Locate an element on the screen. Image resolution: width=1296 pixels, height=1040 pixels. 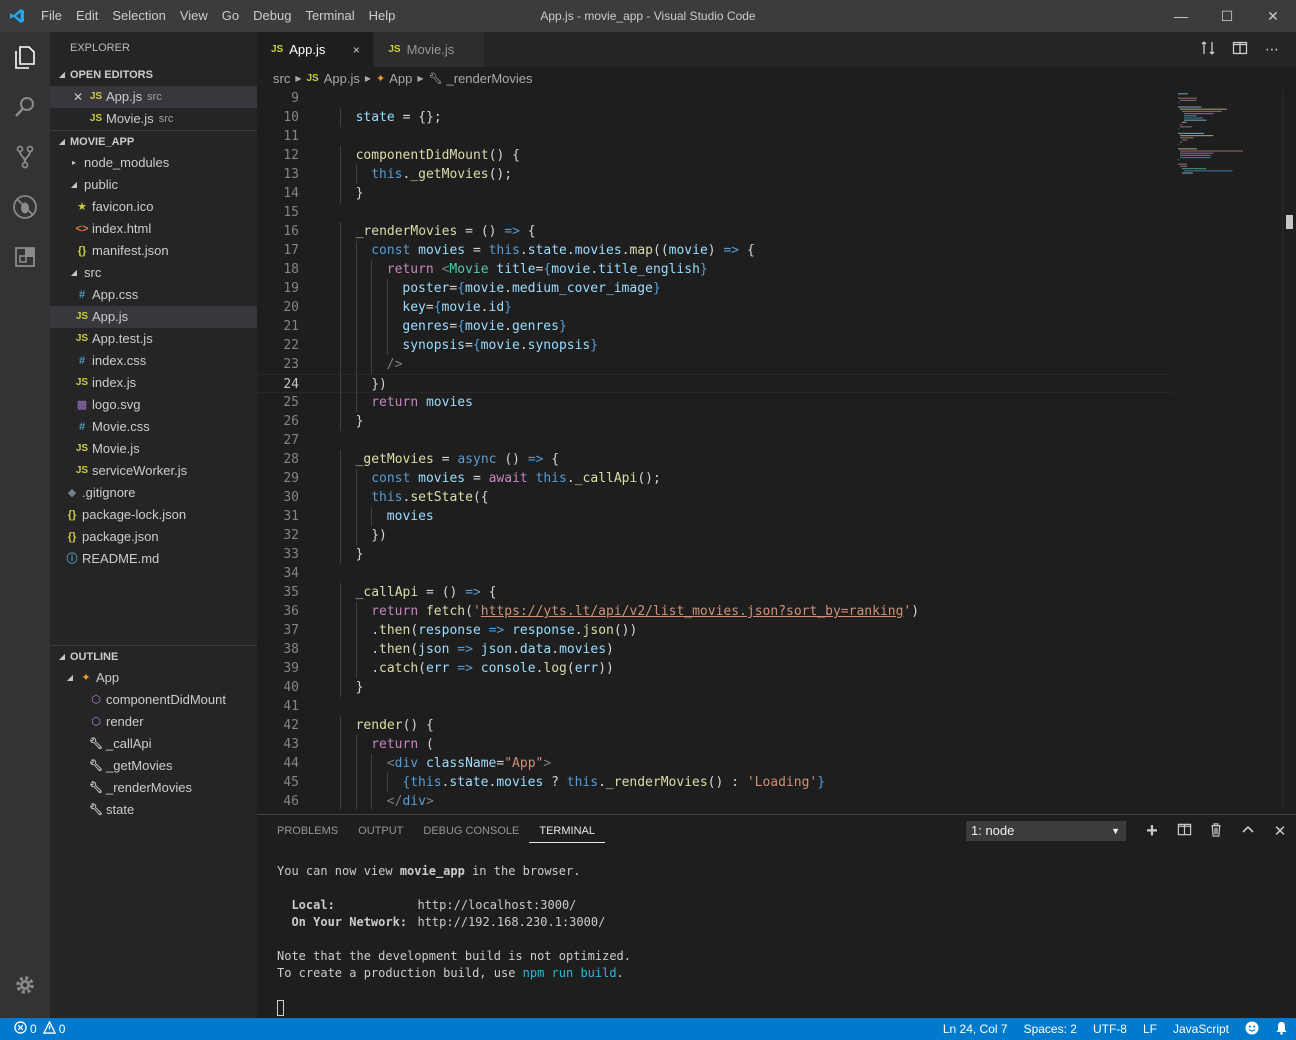
tree-item: # index.css is located at coordinates (153, 361).